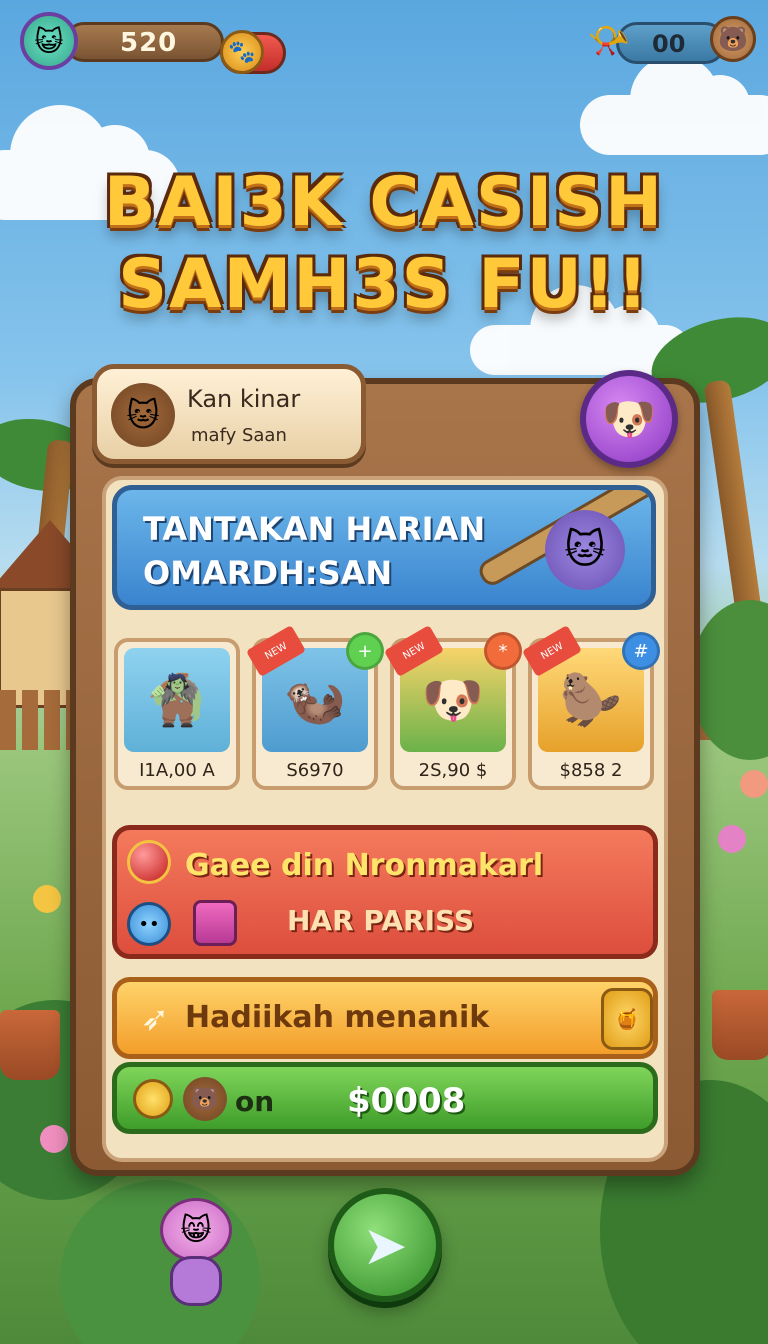 The height and width of the screenshot is (1344, 768). Describe the element at coordinates (49, 41) in the screenshot. I see `cat-avatar-icon: 😺` at that location.